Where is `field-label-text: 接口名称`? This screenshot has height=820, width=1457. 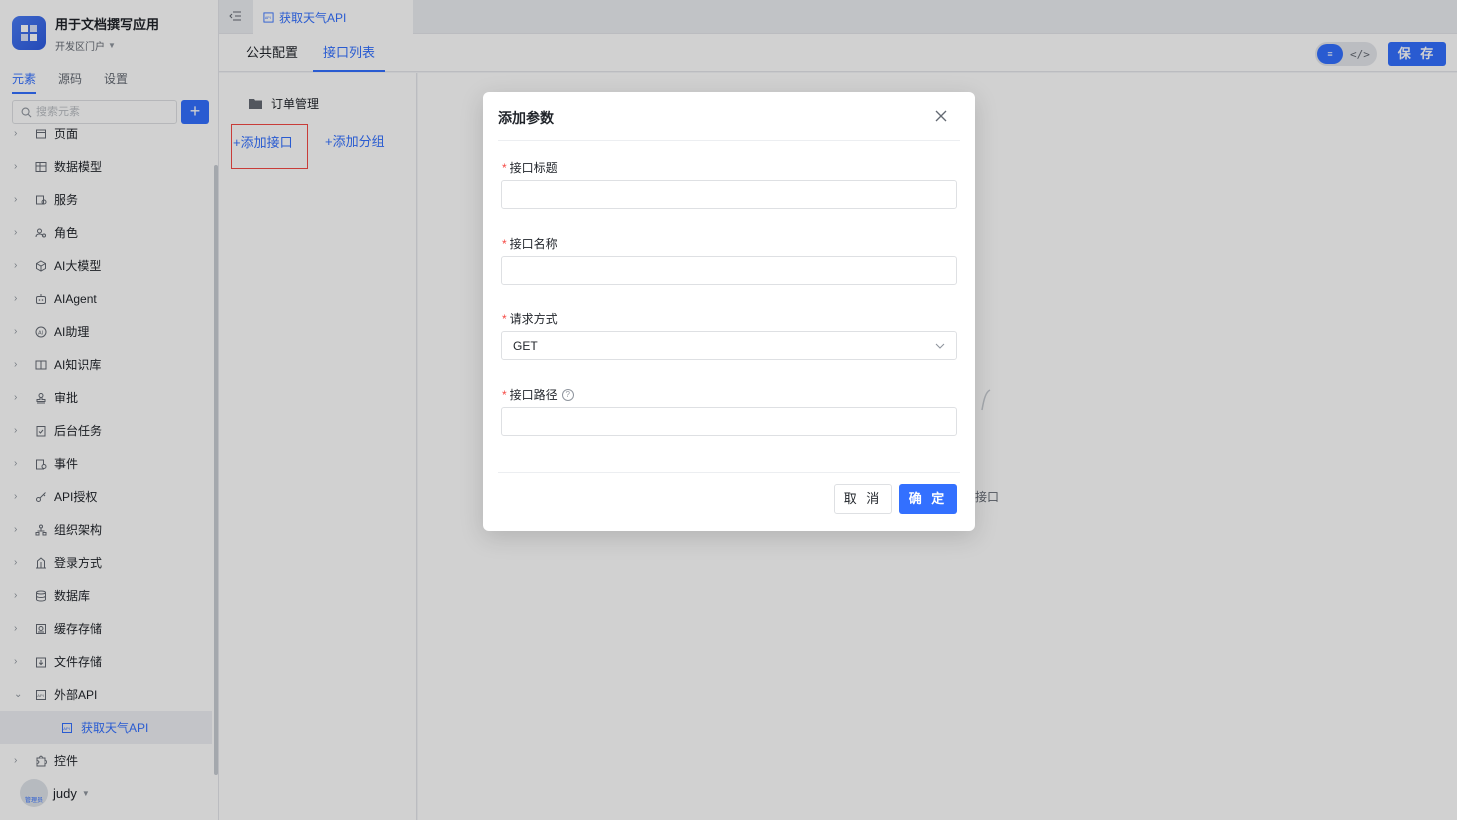
field-label-text: 接口名称 is located at coordinates (533, 244).